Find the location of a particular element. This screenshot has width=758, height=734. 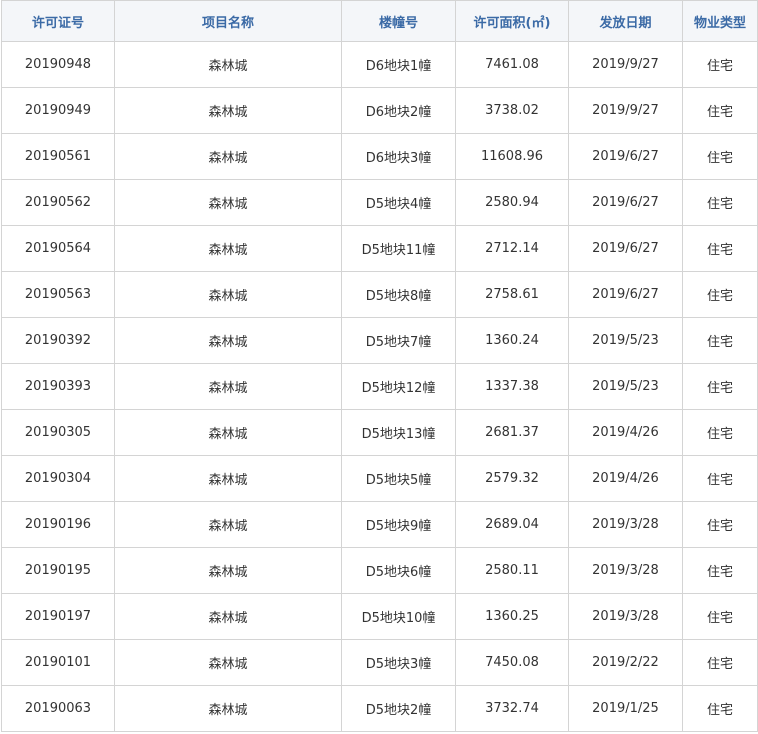

table-row: 20190393 森林城 D5地块12幢 1337.38 2019/5/23 住宅 is located at coordinates (379, 386).